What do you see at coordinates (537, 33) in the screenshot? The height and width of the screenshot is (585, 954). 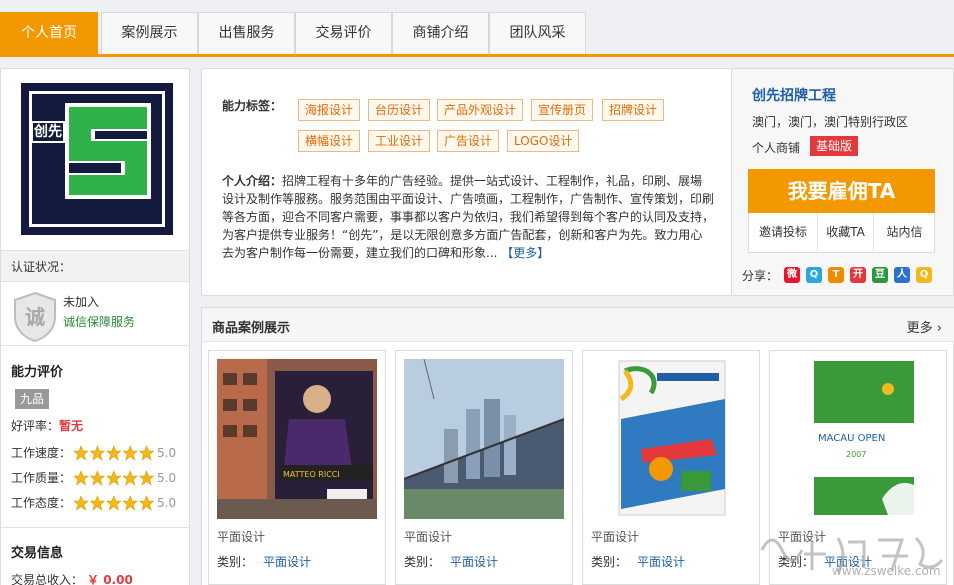 I see `tab-team: 团队风采` at bounding box center [537, 33].